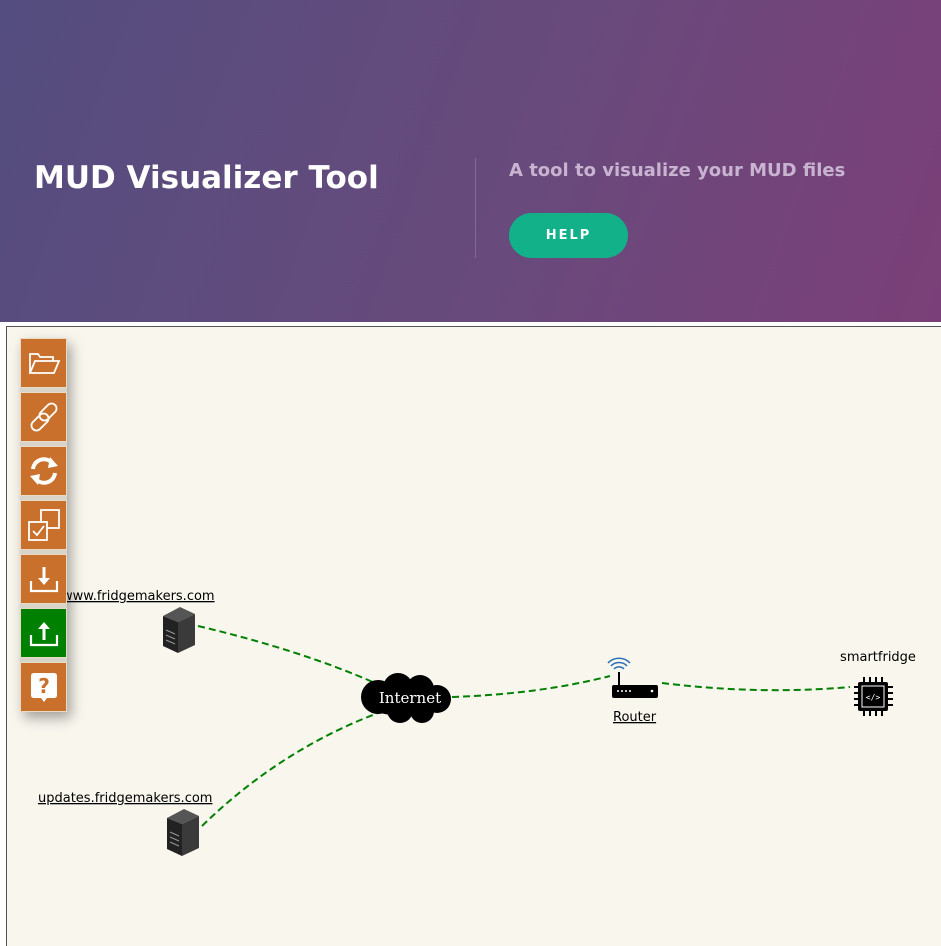  I want to click on refresh-button, so click(43, 471).